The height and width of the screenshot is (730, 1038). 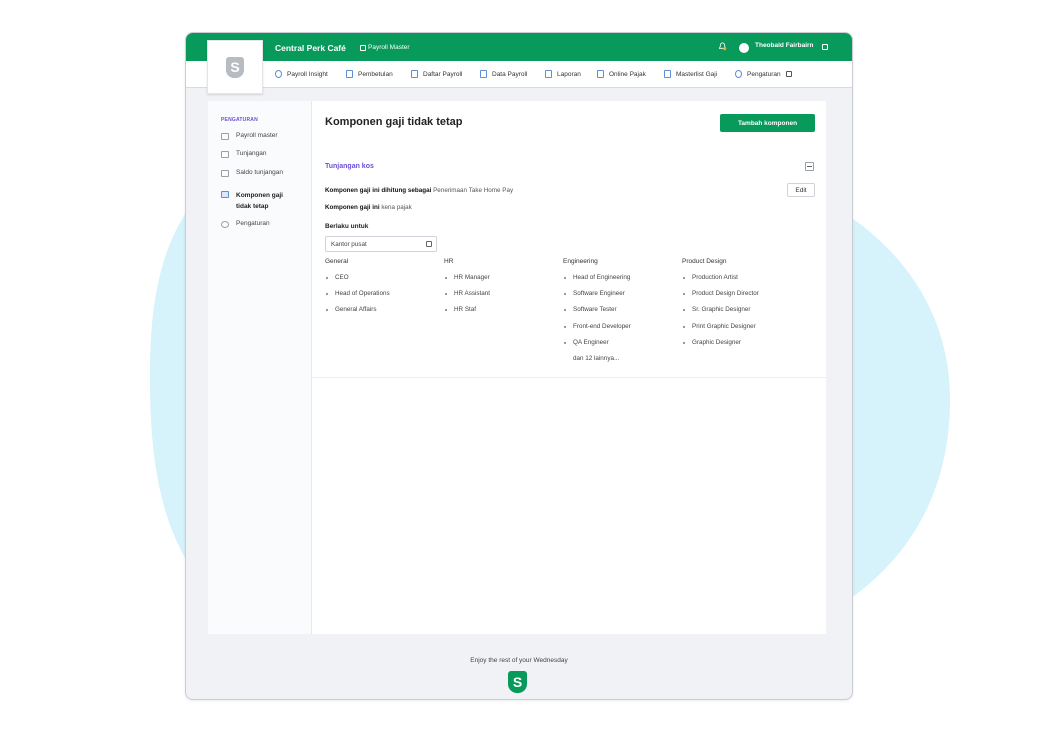 I want to click on role-label: Product Design Director, so click(x=725, y=294).